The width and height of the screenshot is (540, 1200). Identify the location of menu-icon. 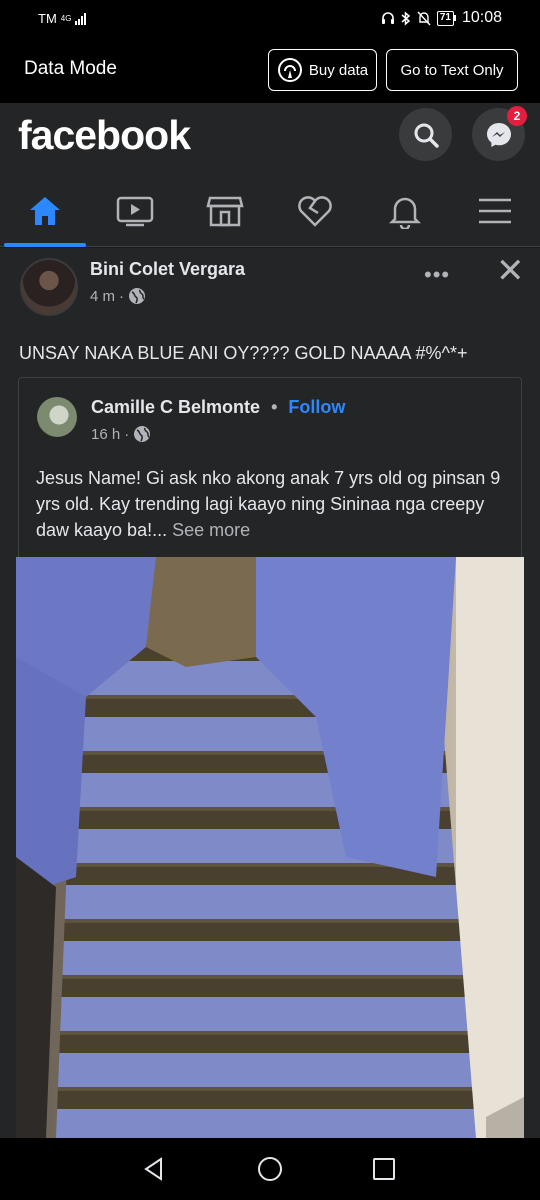
(495, 211).